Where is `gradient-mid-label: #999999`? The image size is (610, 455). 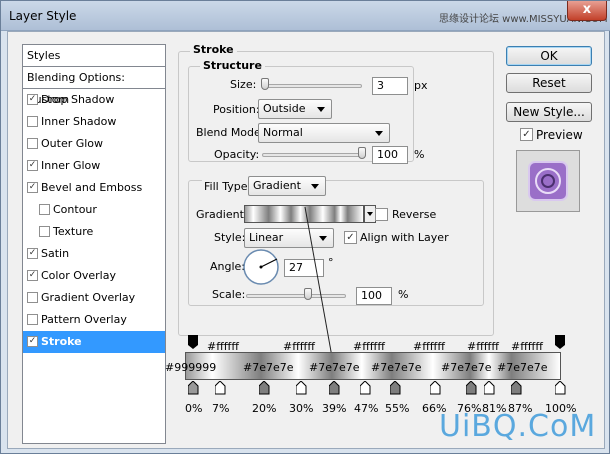 gradient-mid-label: #999999 is located at coordinates (191, 367).